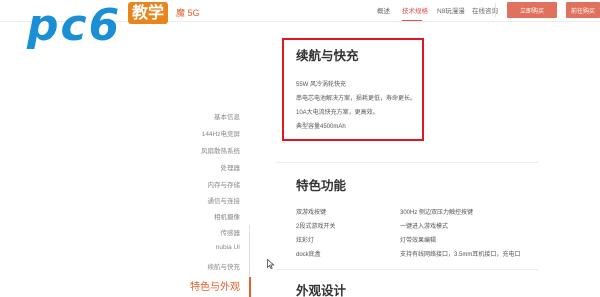  What do you see at coordinates (337, 113) in the screenshot?
I see `battery-line-3: 10A大电流快充方案，更高效。` at bounding box center [337, 113].